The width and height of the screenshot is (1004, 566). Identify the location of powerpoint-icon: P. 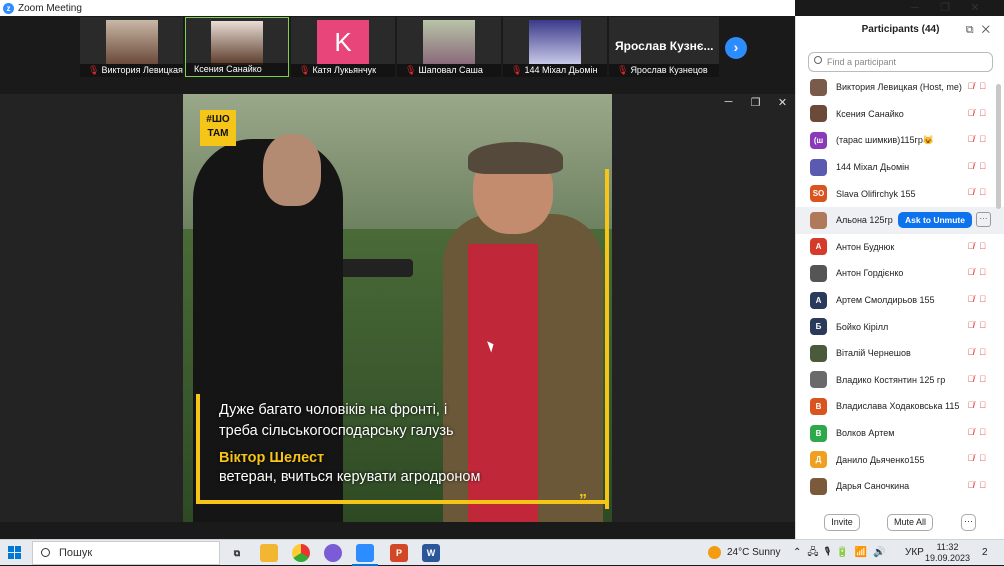
(399, 553).